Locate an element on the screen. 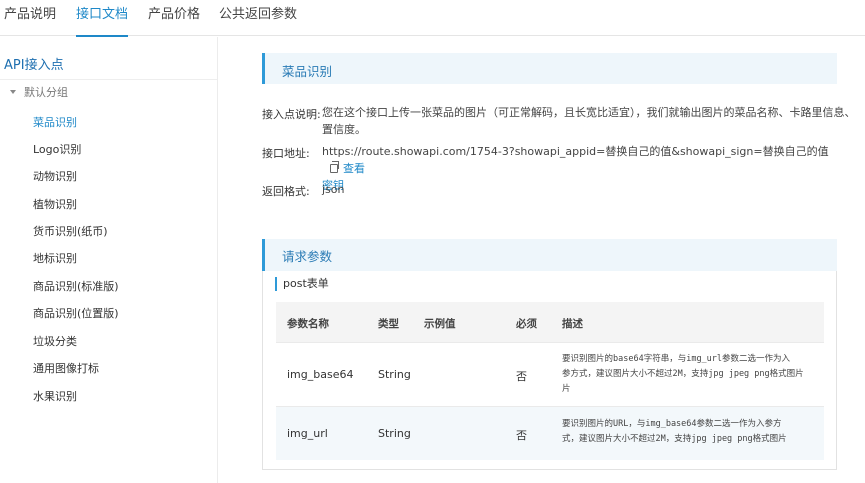  col-header-required: 必须 is located at coordinates (526, 324).